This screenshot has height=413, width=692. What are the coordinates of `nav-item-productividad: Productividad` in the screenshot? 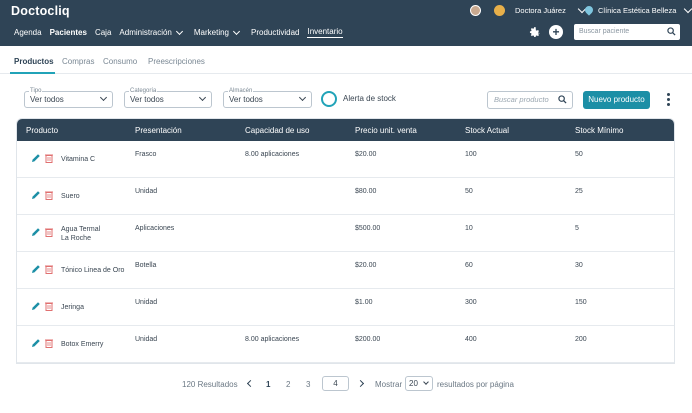 It's located at (275, 32).